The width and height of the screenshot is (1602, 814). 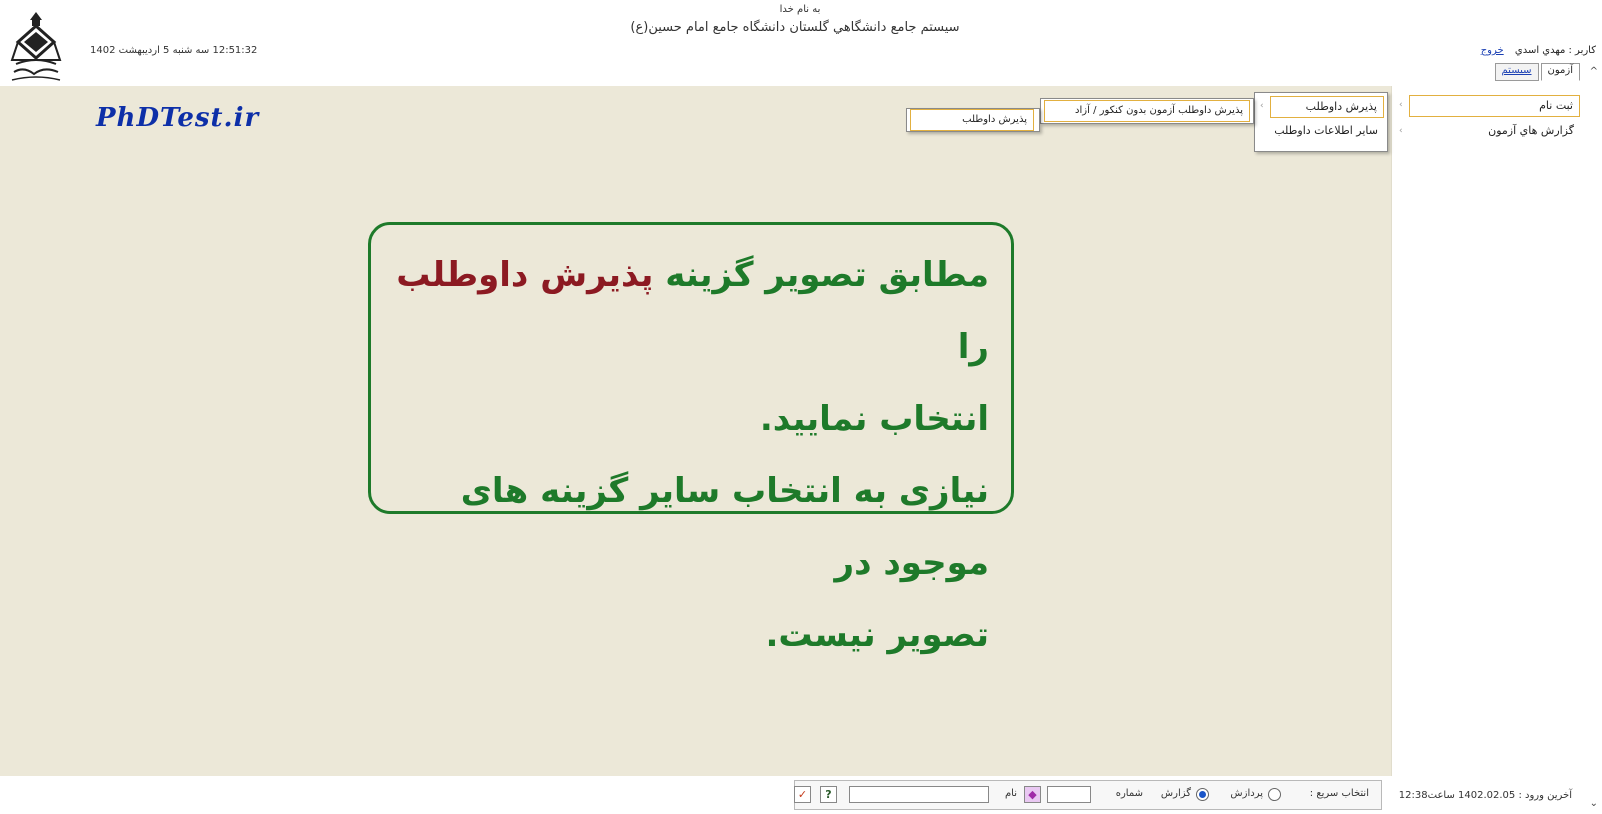 I want to click on last-login-info: آخرين ورود : 1402.02.05 ساعت12:38, so click(x=1485, y=795).